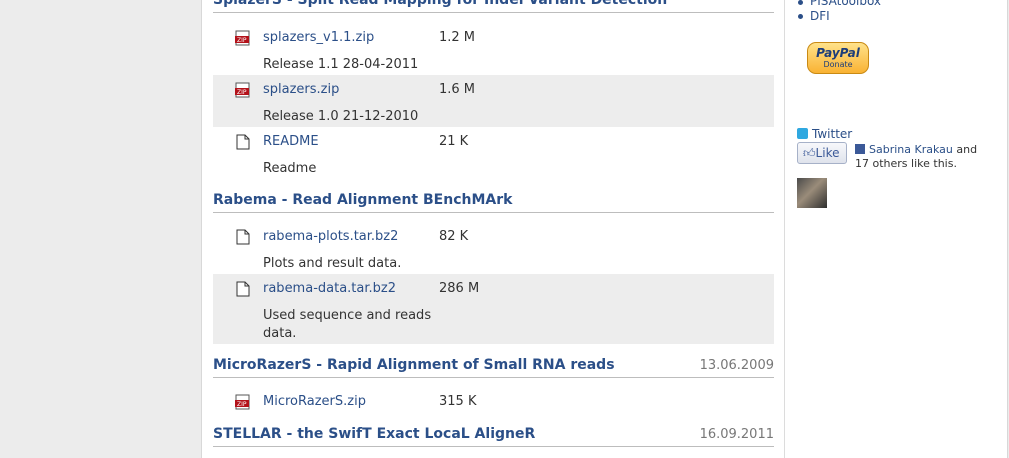  Describe the element at coordinates (301, 89) in the screenshot. I see `file-link: splazers.zip` at that location.